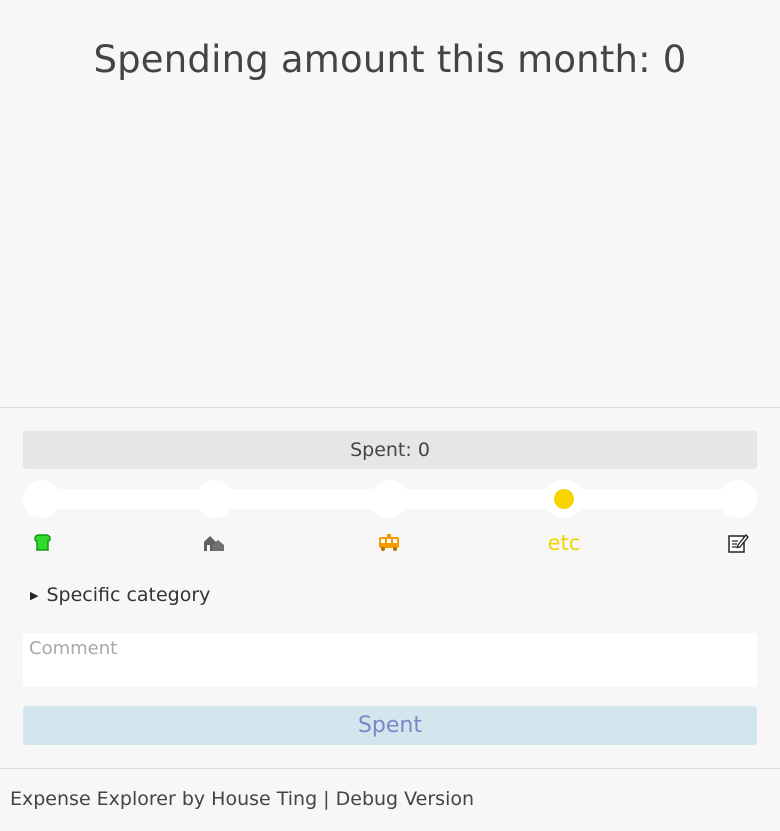 Image resolution: width=780 pixels, height=831 pixels. Describe the element at coordinates (390, 648) in the screenshot. I see `comment-input` at that location.